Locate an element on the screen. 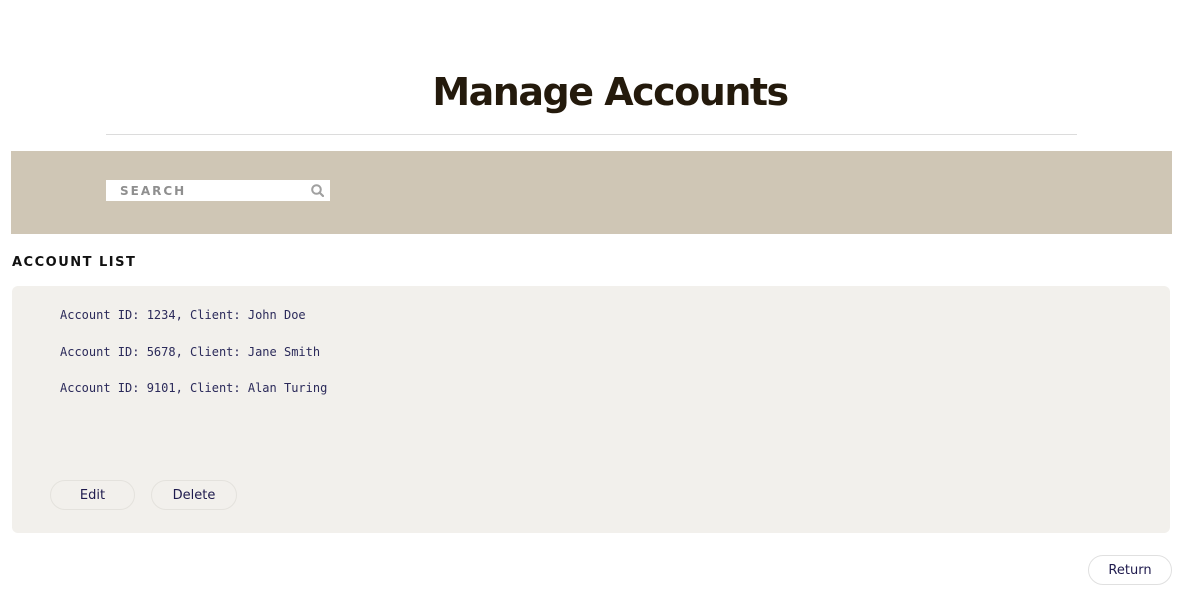  search-bar-section is located at coordinates (591, 192).